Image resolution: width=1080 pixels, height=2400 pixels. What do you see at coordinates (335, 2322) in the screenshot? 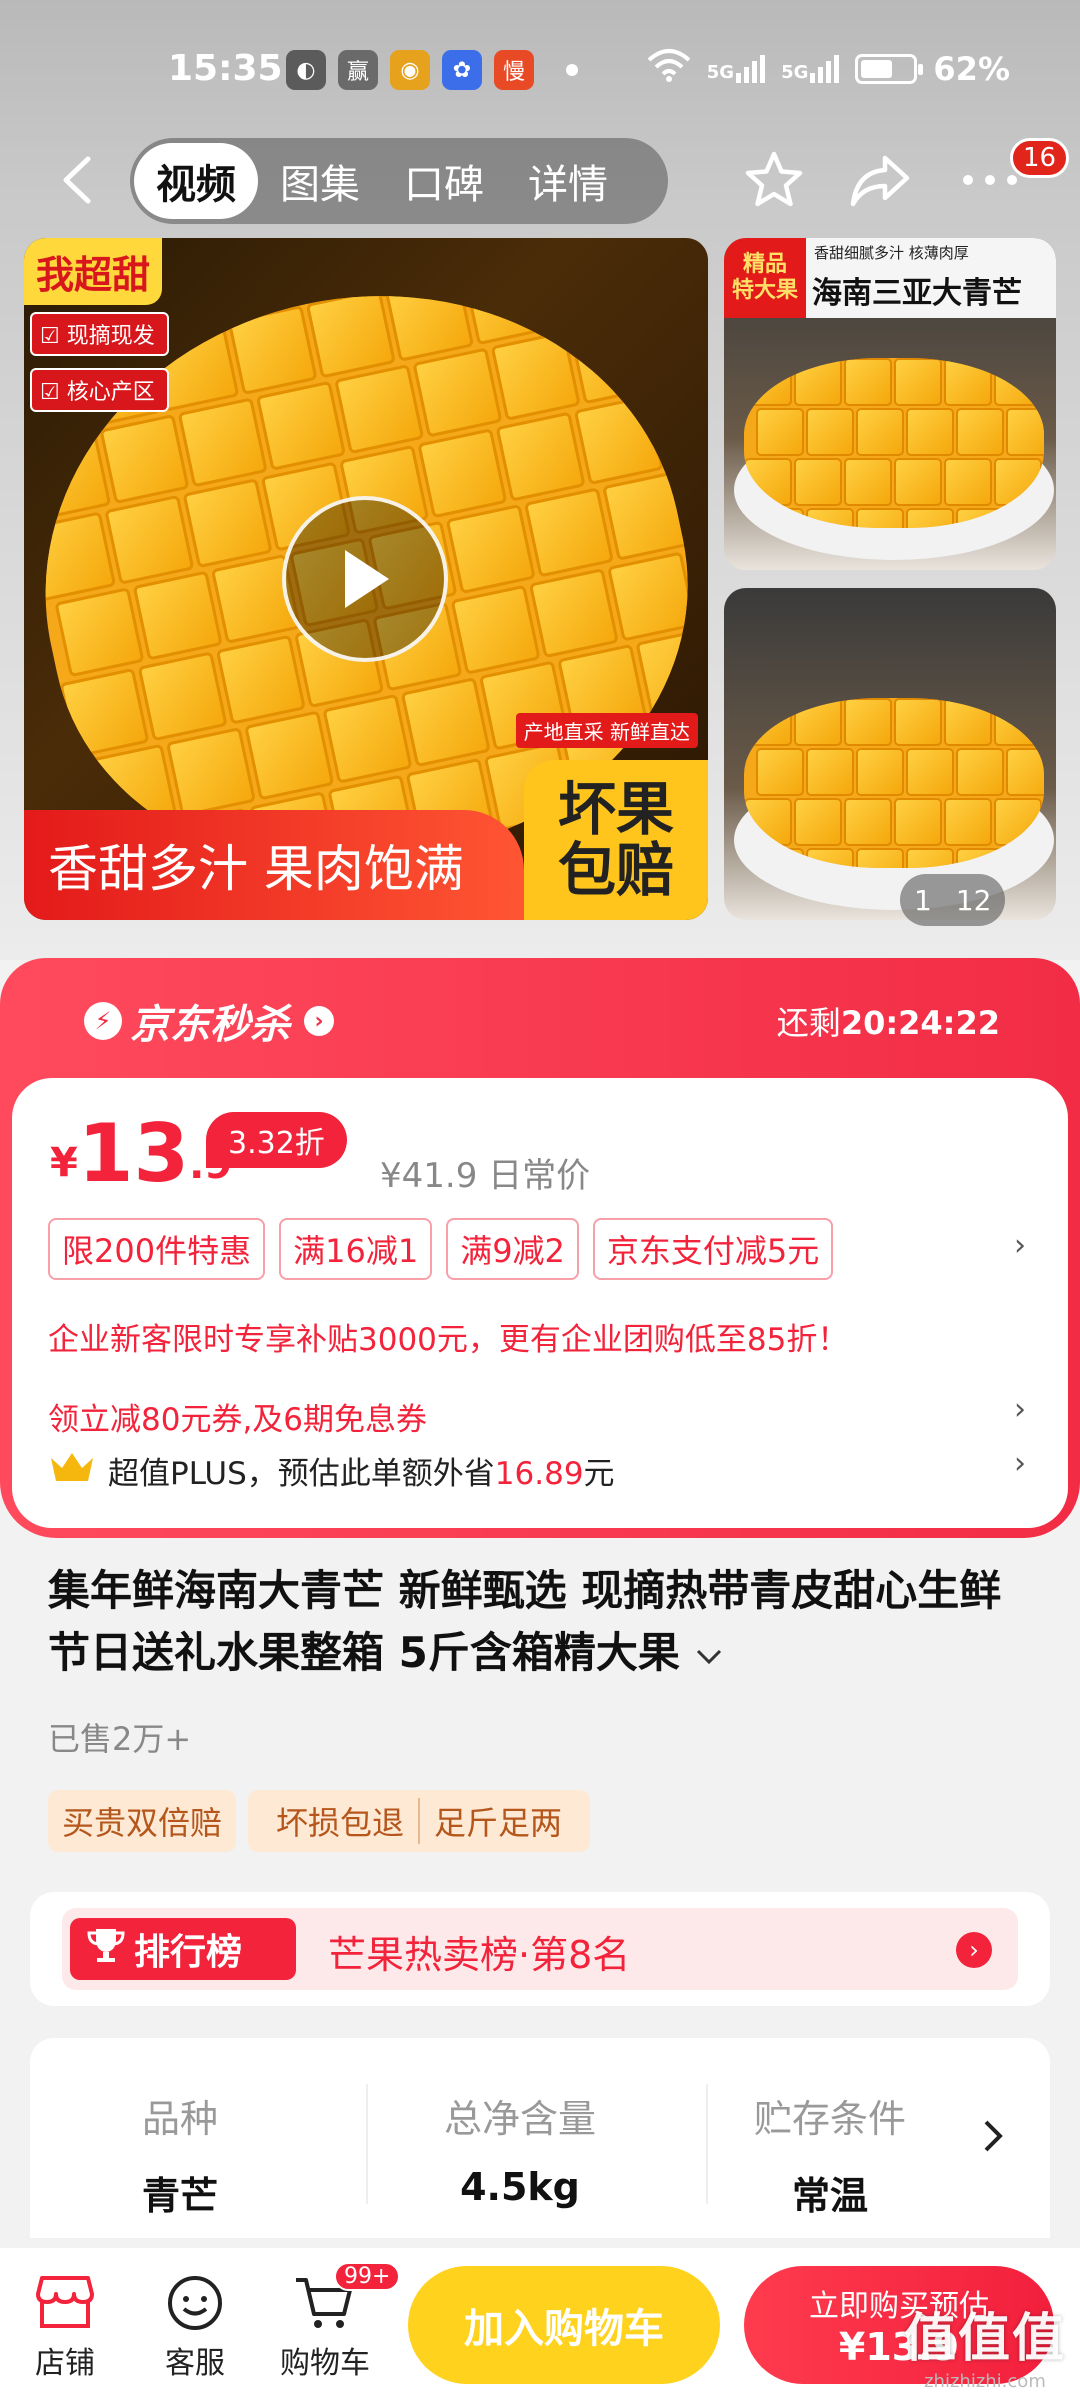
I see `cart-button: 购物车 99+` at bounding box center [335, 2322].